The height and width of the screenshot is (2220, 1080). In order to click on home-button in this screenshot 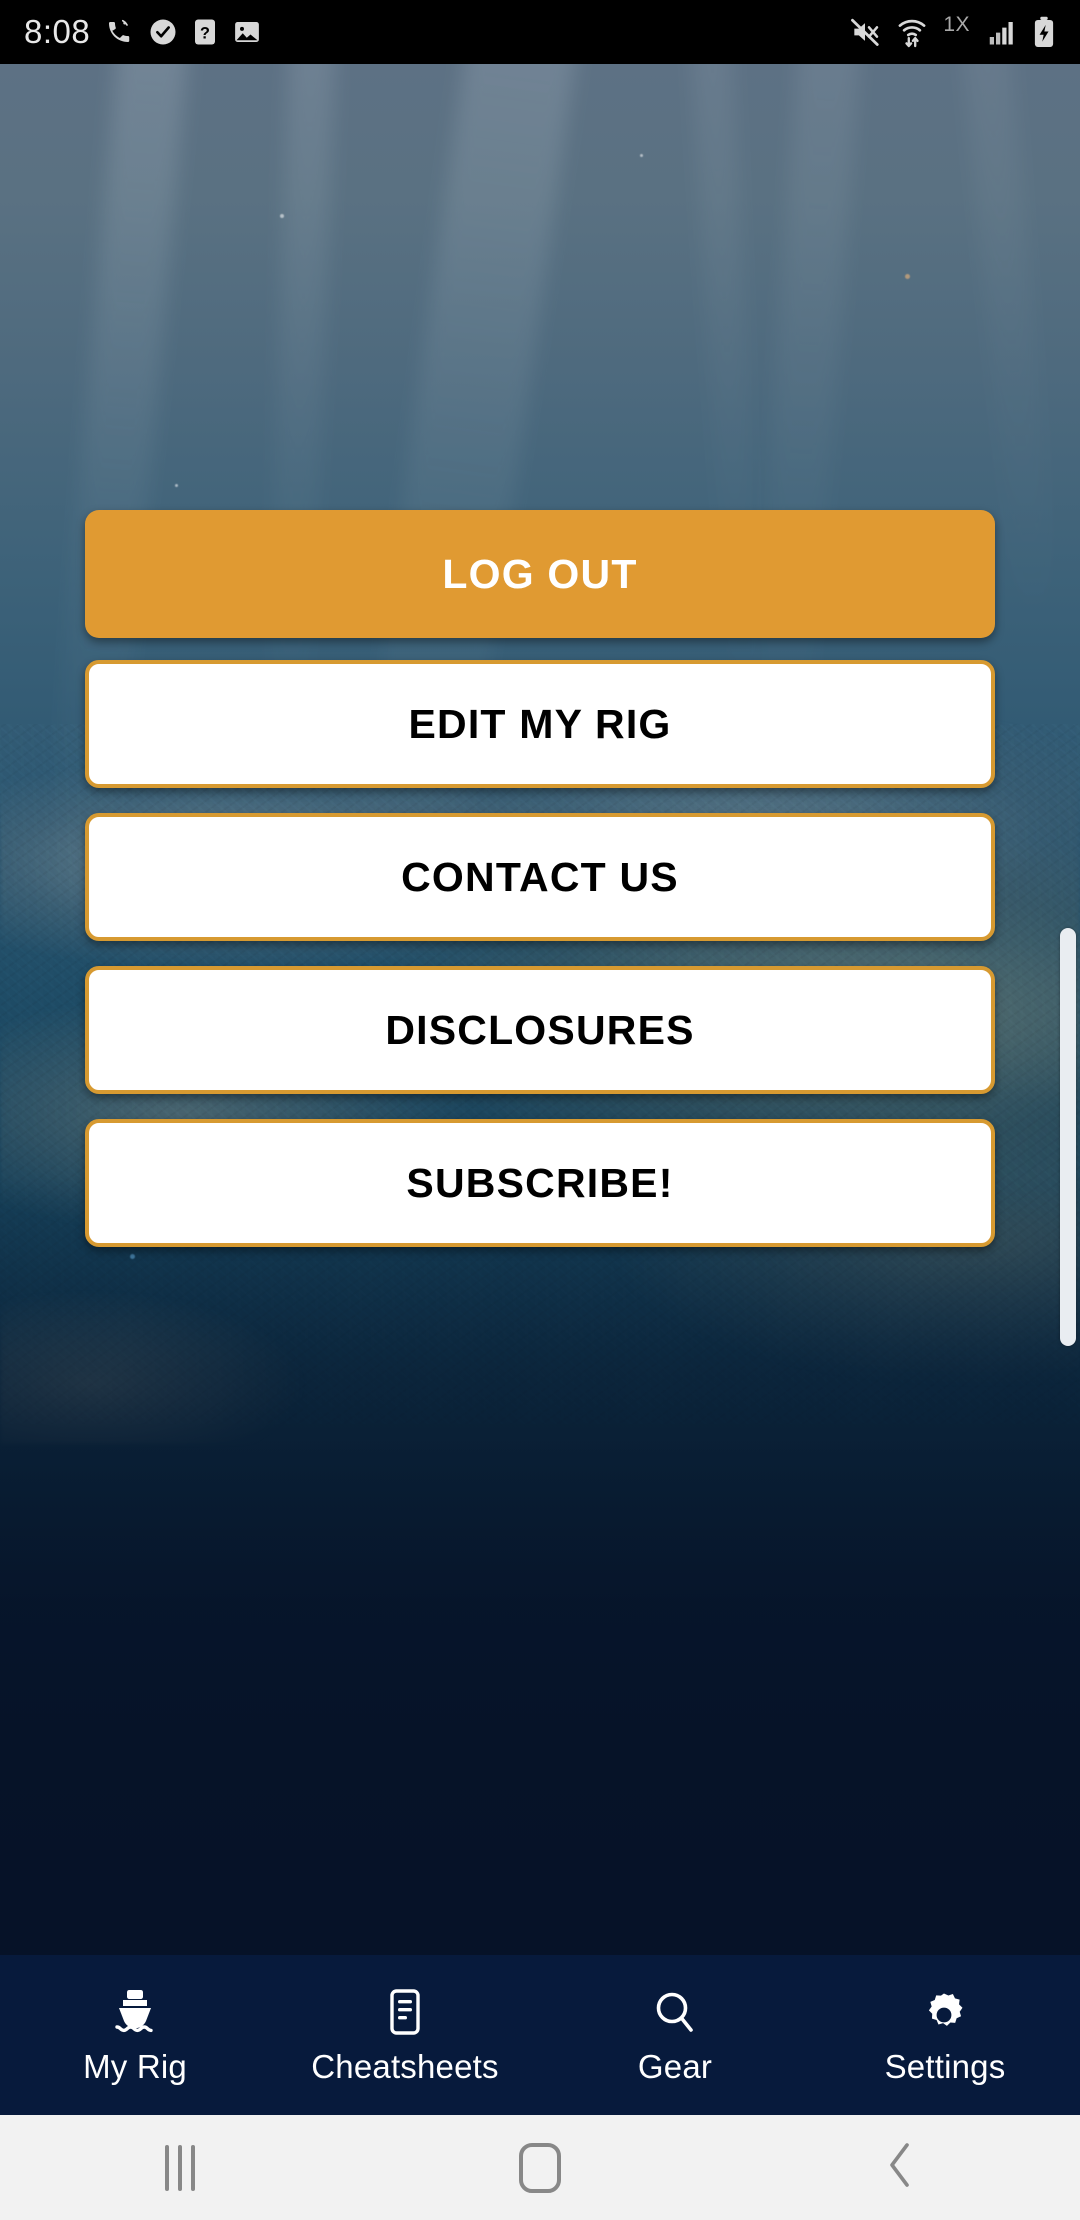, I will do `click(540, 2167)`.